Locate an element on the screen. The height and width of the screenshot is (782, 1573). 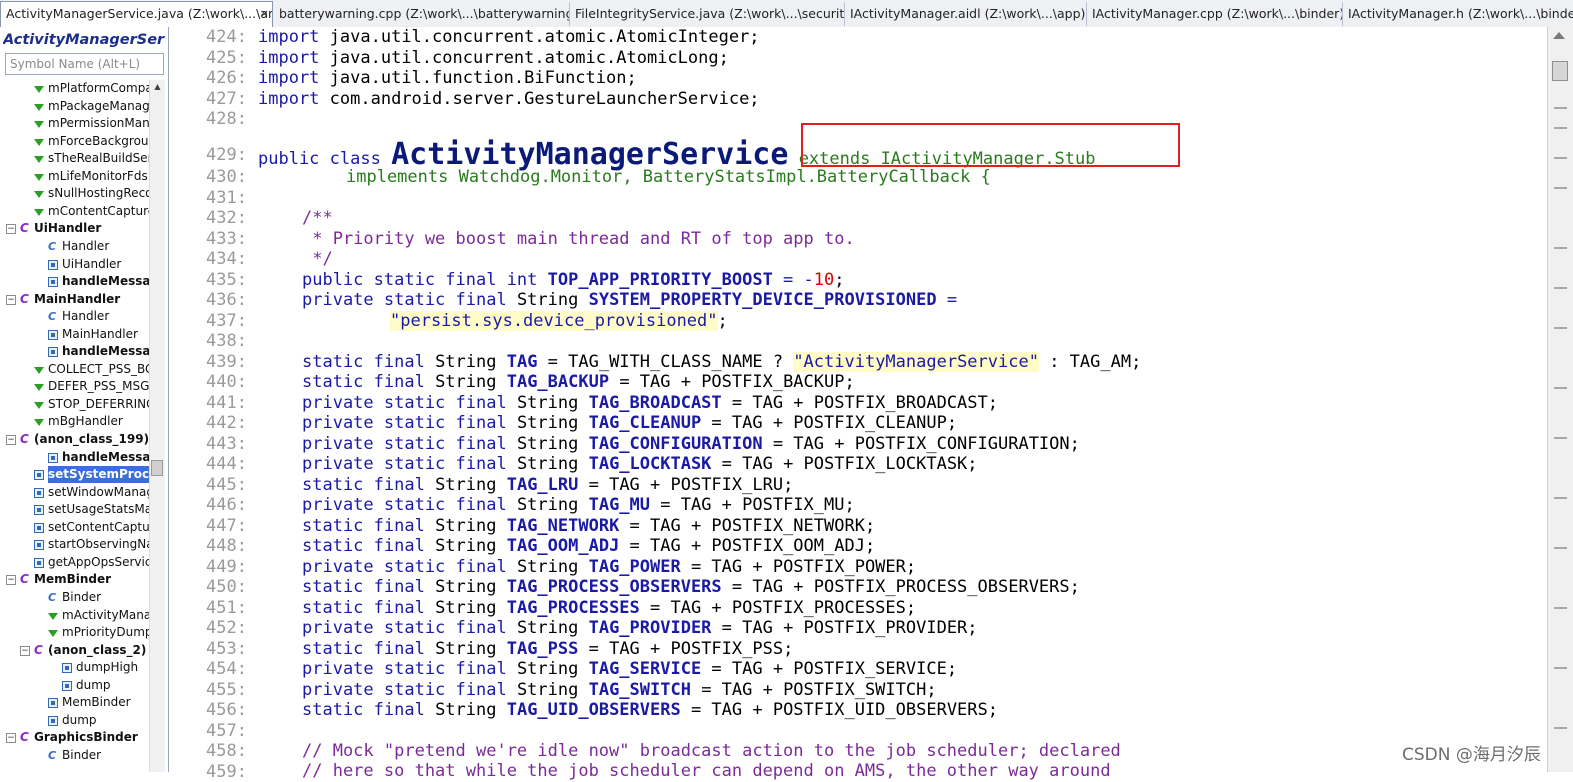
identifier: TAG_UID_OBSERVERS is located at coordinates (593, 710).